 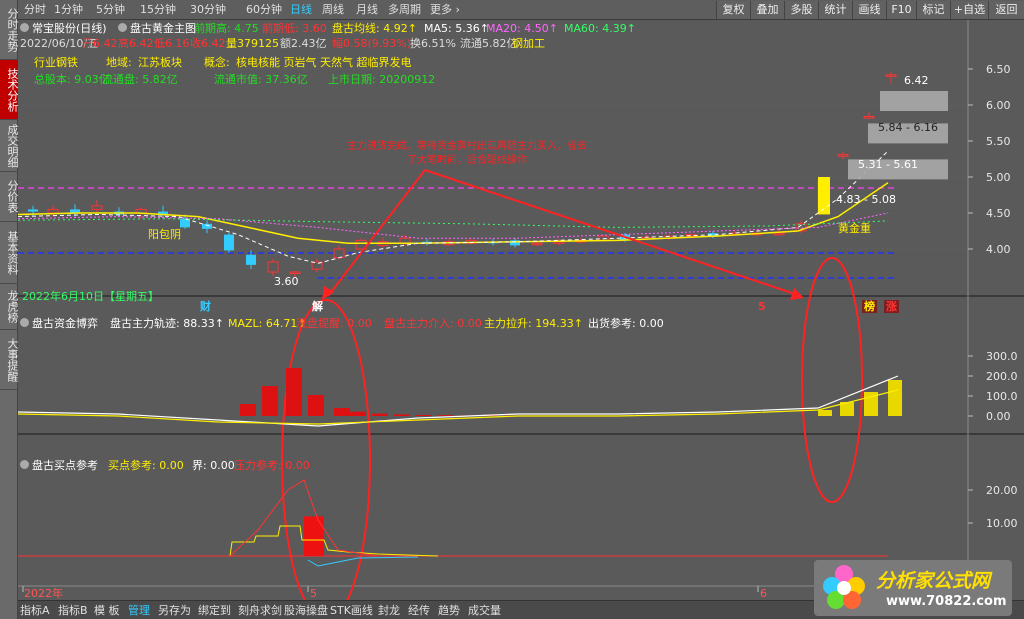 What do you see at coordinates (363, 561) in the screenshot?
I see `cyan-line` at bounding box center [363, 561].